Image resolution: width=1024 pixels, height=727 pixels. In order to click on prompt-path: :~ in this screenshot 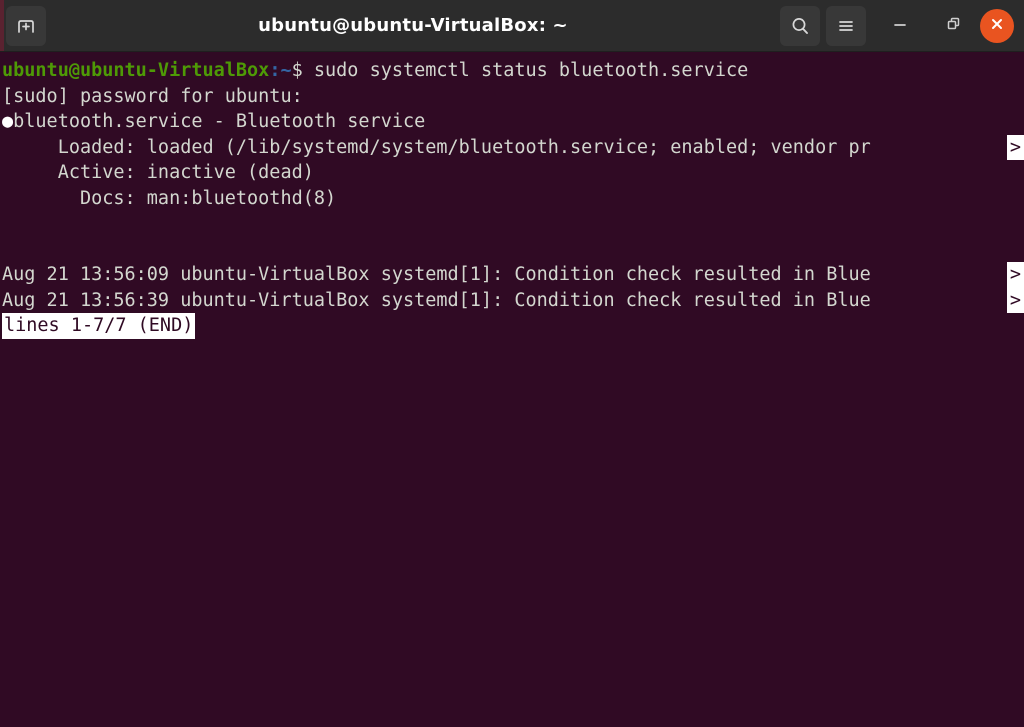, I will do `click(280, 70)`.